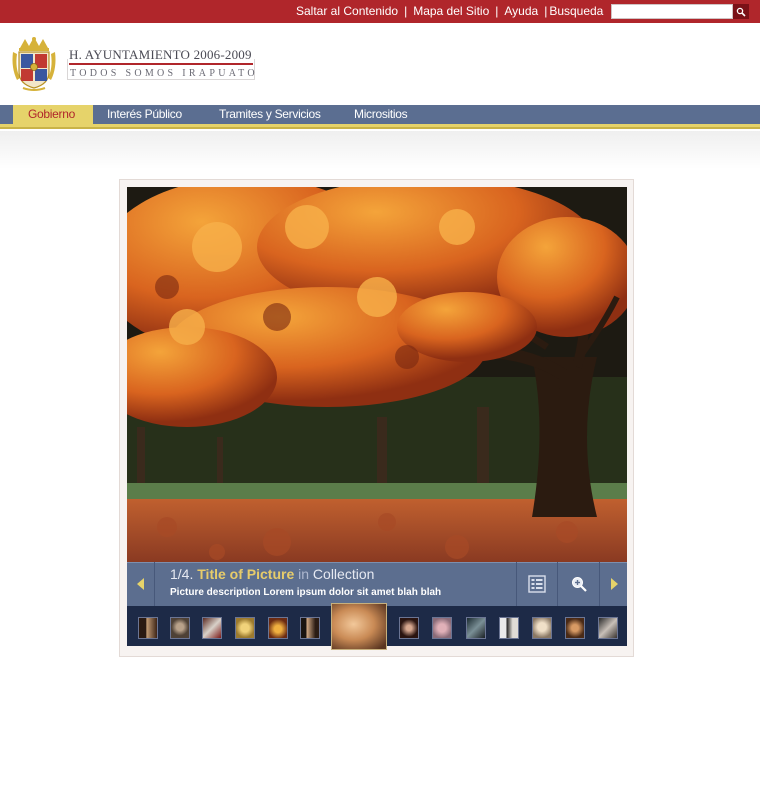 The image size is (760, 800). I want to click on zoom-button, so click(579, 584).